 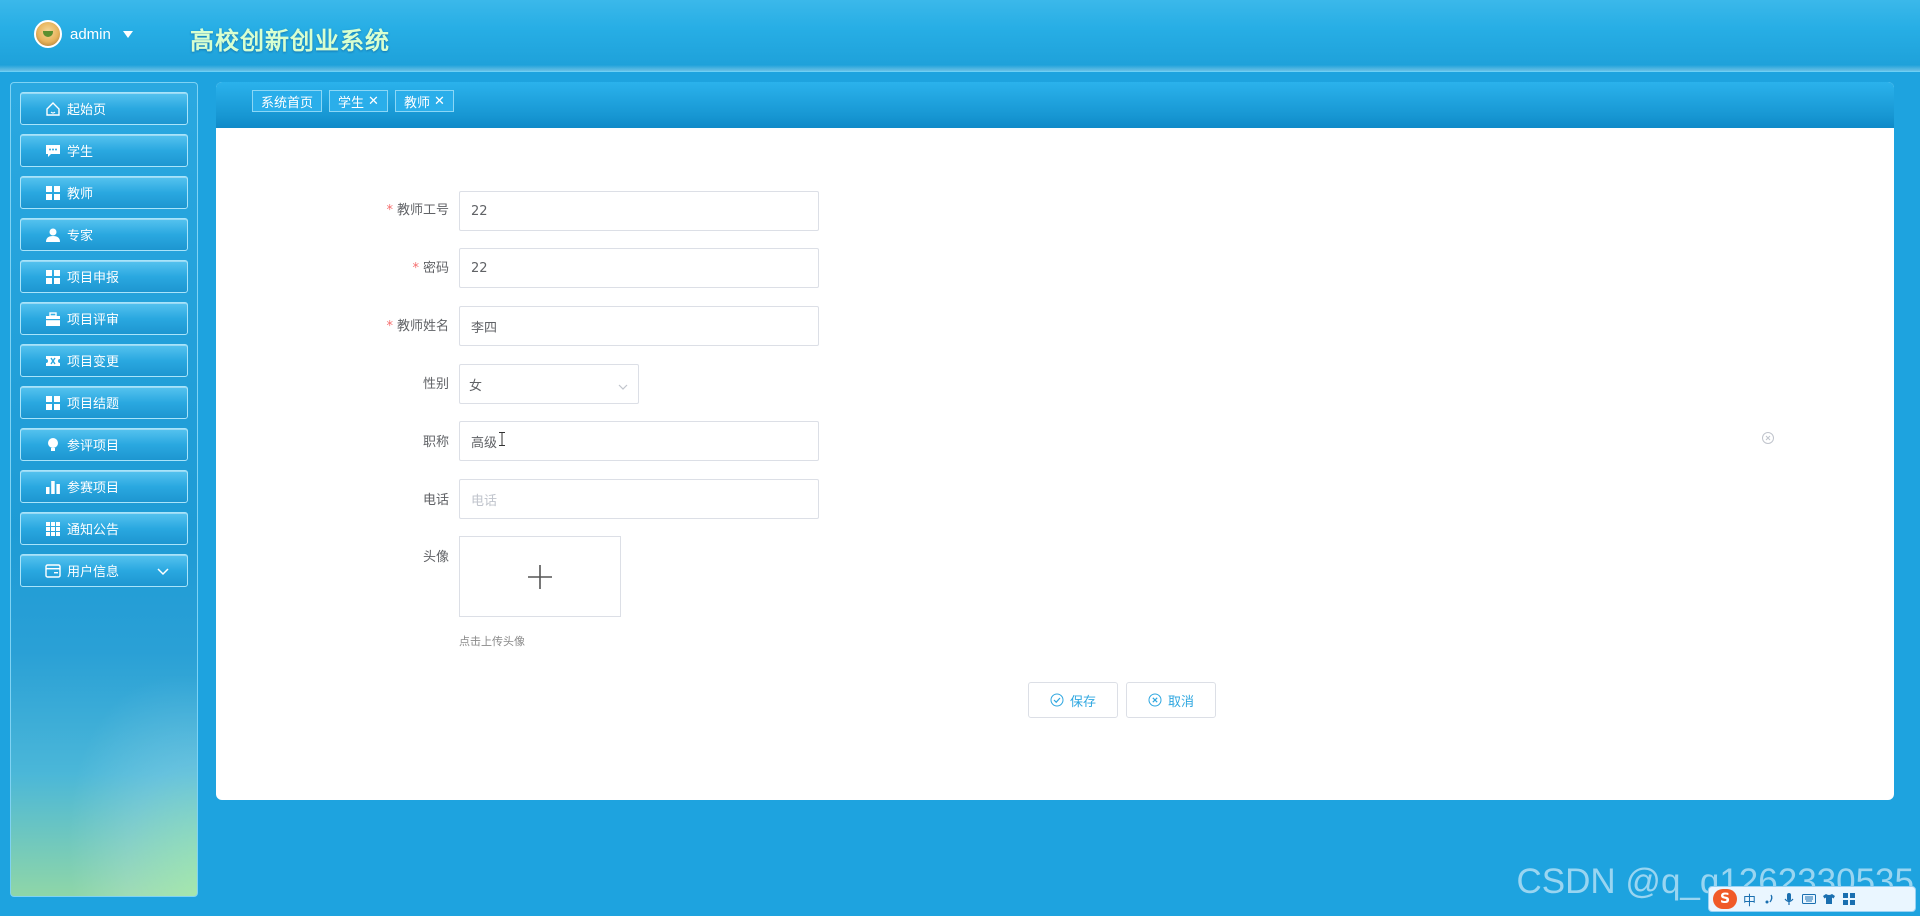 I want to click on keyboard-icon, so click(x=1809, y=899).